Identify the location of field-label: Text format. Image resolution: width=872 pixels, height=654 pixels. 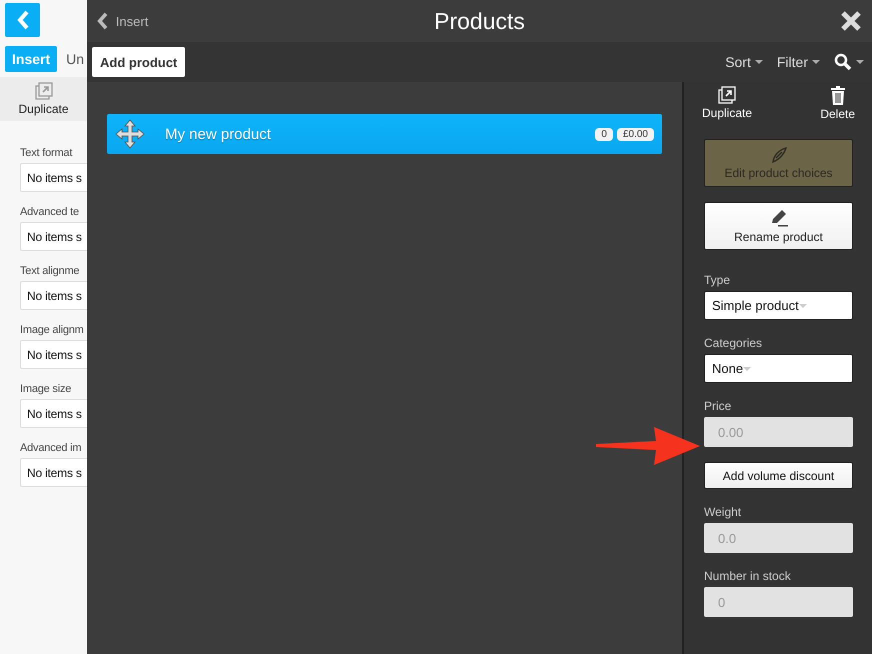
(46, 153).